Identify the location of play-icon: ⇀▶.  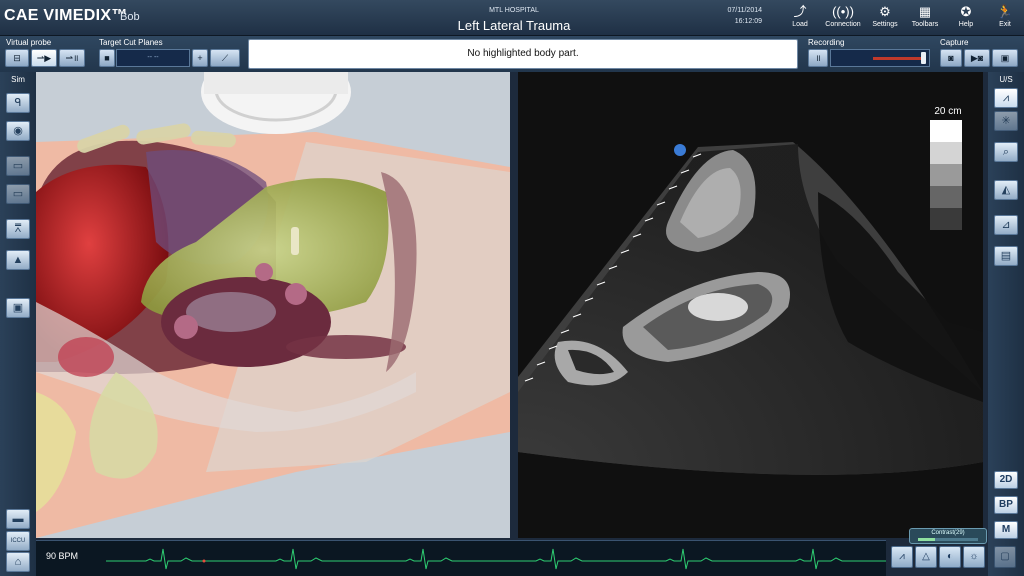
(44, 58).